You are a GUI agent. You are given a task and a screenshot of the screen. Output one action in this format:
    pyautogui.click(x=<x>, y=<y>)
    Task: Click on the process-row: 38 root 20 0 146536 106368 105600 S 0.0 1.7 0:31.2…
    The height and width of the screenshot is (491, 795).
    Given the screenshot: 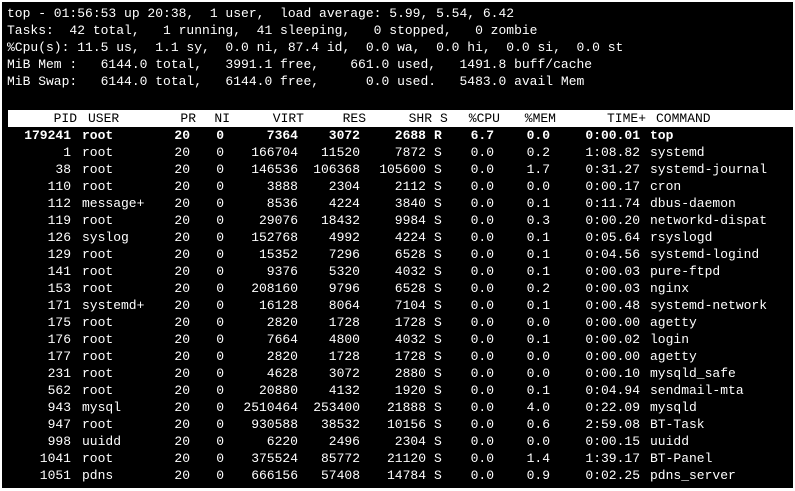 What is the action you would take?
    pyautogui.click(x=397, y=169)
    